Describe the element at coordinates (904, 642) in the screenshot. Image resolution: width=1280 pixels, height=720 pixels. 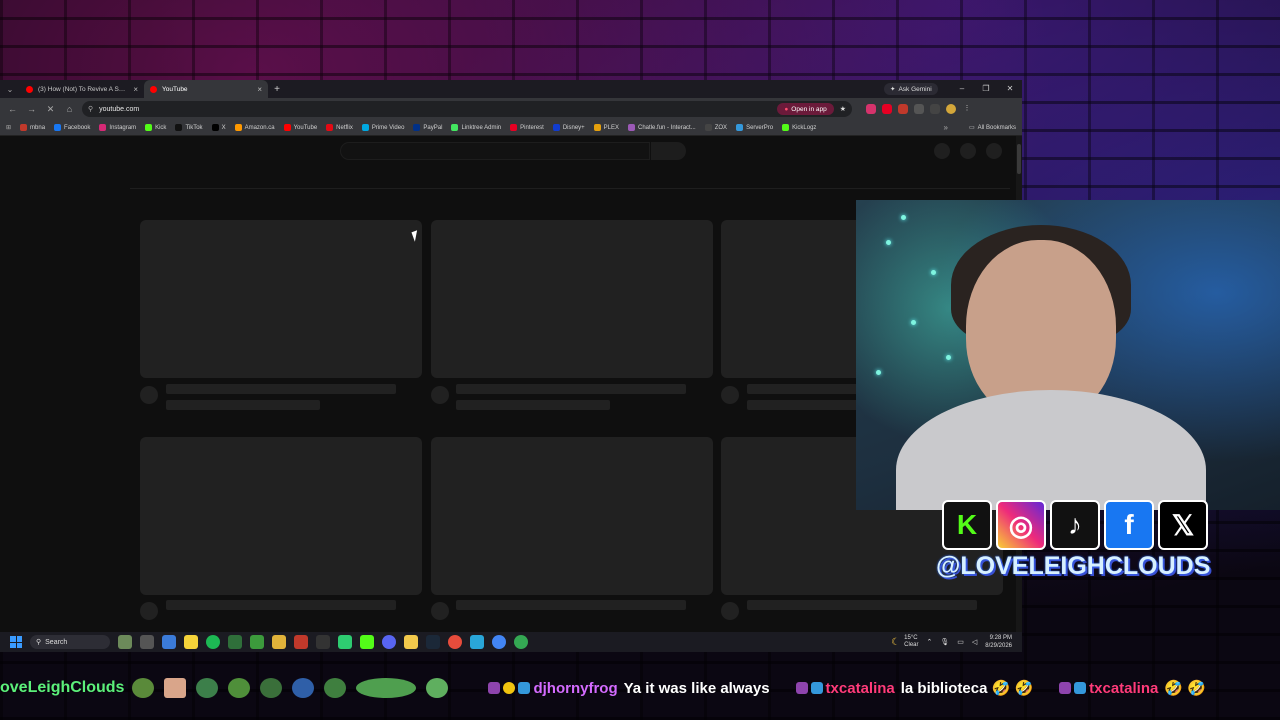
I see `weather-widget: ☾ 15°C Clear` at that location.